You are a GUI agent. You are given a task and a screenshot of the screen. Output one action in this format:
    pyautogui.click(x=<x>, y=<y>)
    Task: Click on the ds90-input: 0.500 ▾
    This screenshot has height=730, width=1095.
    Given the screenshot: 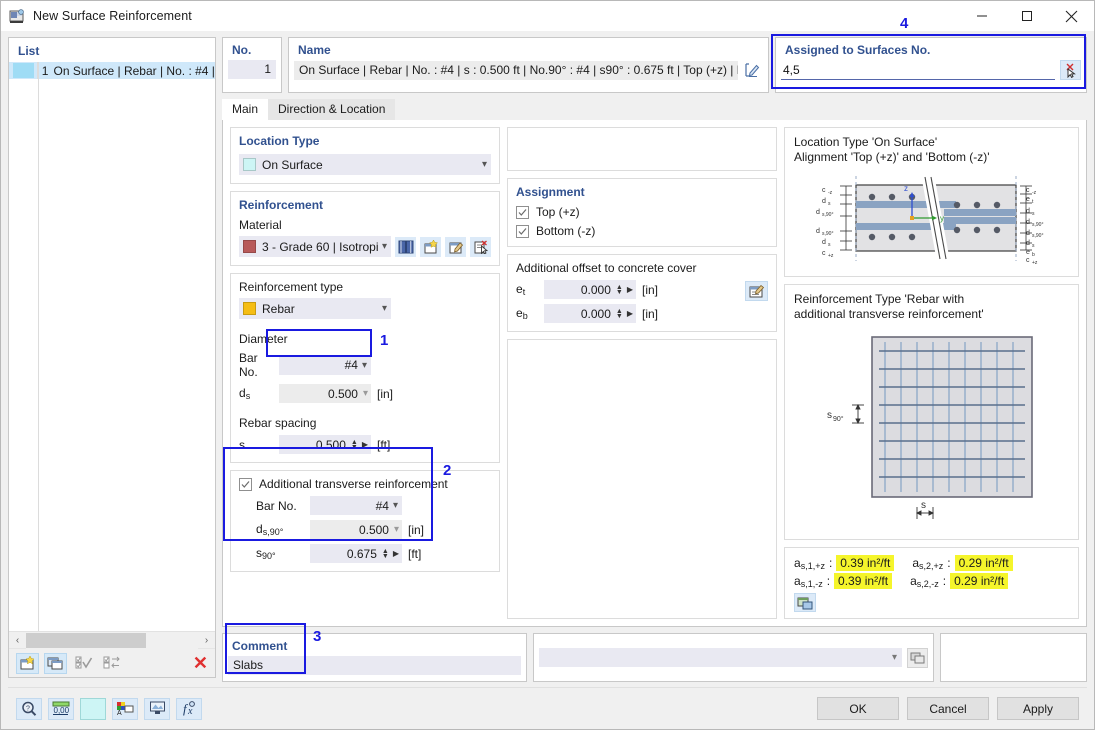 What is the action you would take?
    pyautogui.click(x=356, y=529)
    